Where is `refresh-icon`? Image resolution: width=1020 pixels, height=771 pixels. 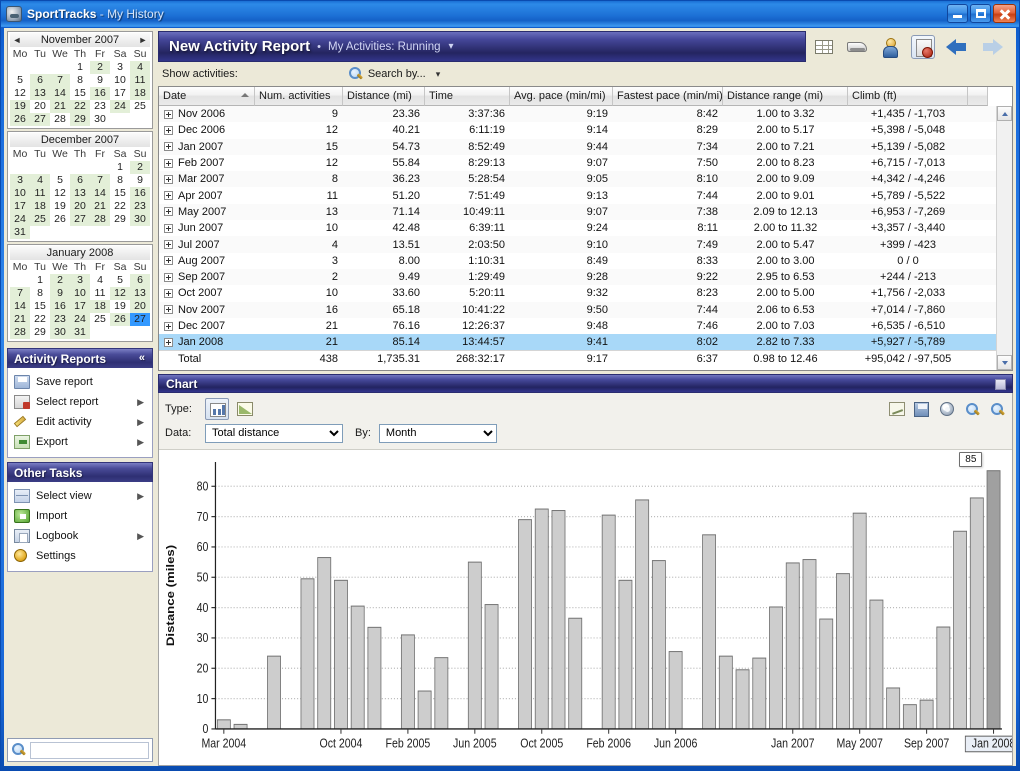 refresh-icon is located at coordinates (947, 409).